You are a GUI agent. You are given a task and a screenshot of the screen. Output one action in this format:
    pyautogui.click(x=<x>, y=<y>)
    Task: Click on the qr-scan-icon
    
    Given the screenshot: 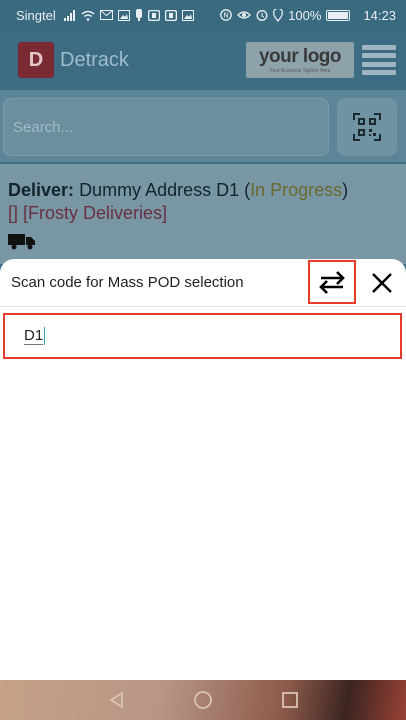 What is the action you would take?
    pyautogui.click(x=367, y=127)
    